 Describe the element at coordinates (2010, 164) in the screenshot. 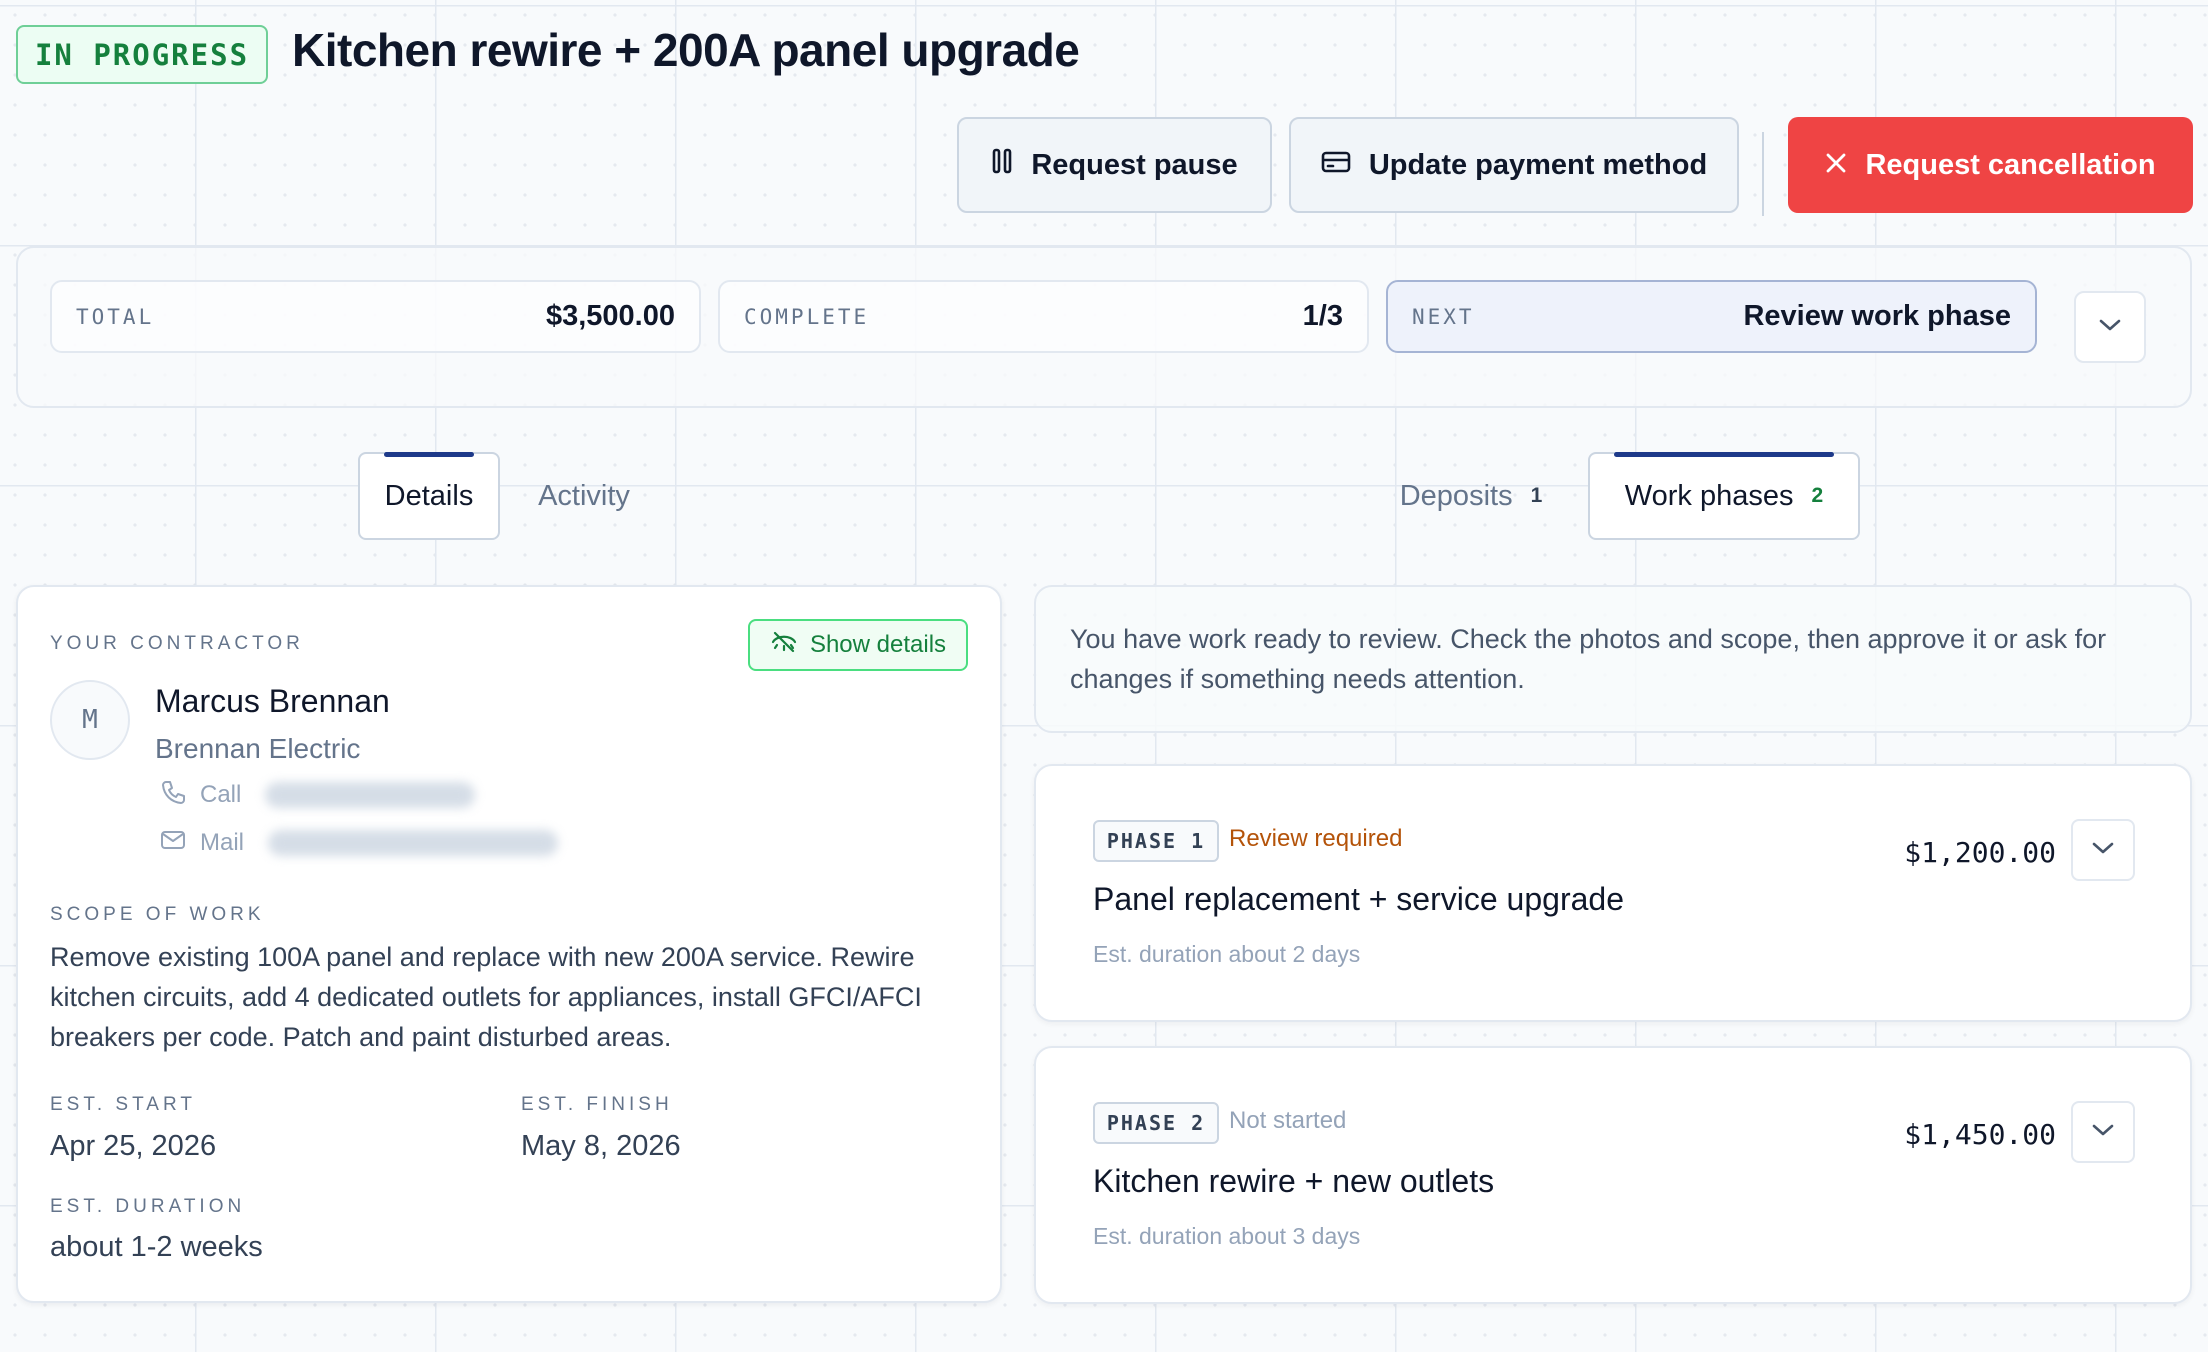

I see `request-cancellation-label: Request cancellation` at that location.